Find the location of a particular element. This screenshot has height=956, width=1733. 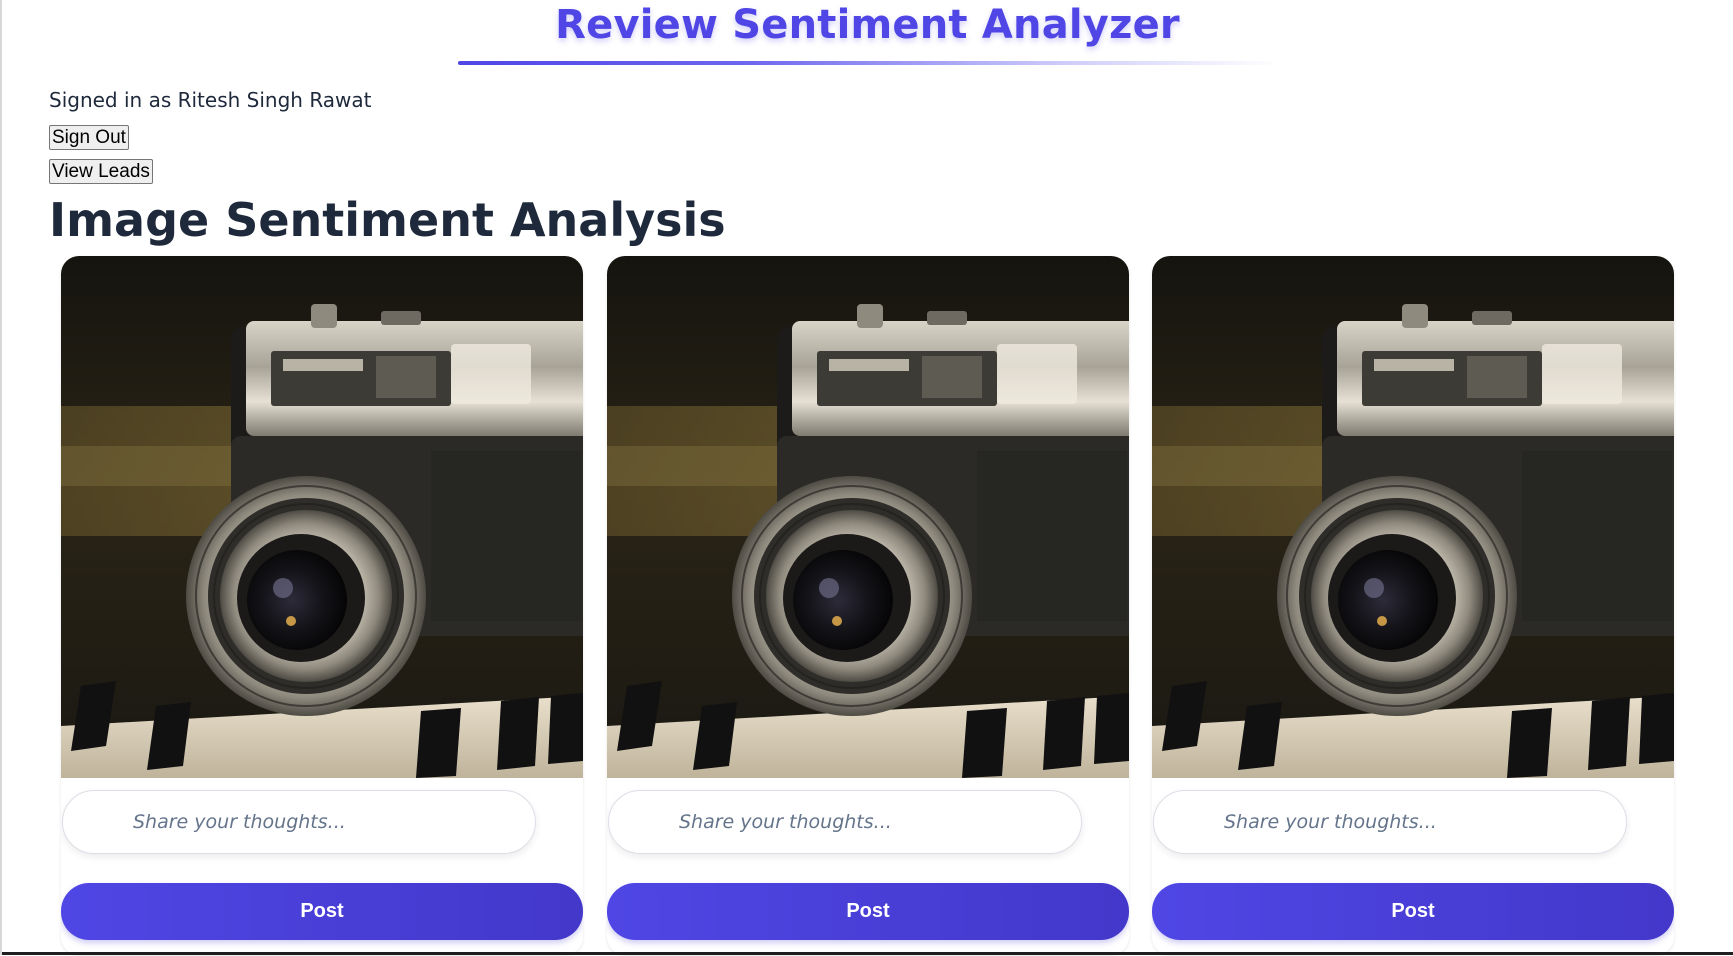

title-underline is located at coordinates (868, 63).